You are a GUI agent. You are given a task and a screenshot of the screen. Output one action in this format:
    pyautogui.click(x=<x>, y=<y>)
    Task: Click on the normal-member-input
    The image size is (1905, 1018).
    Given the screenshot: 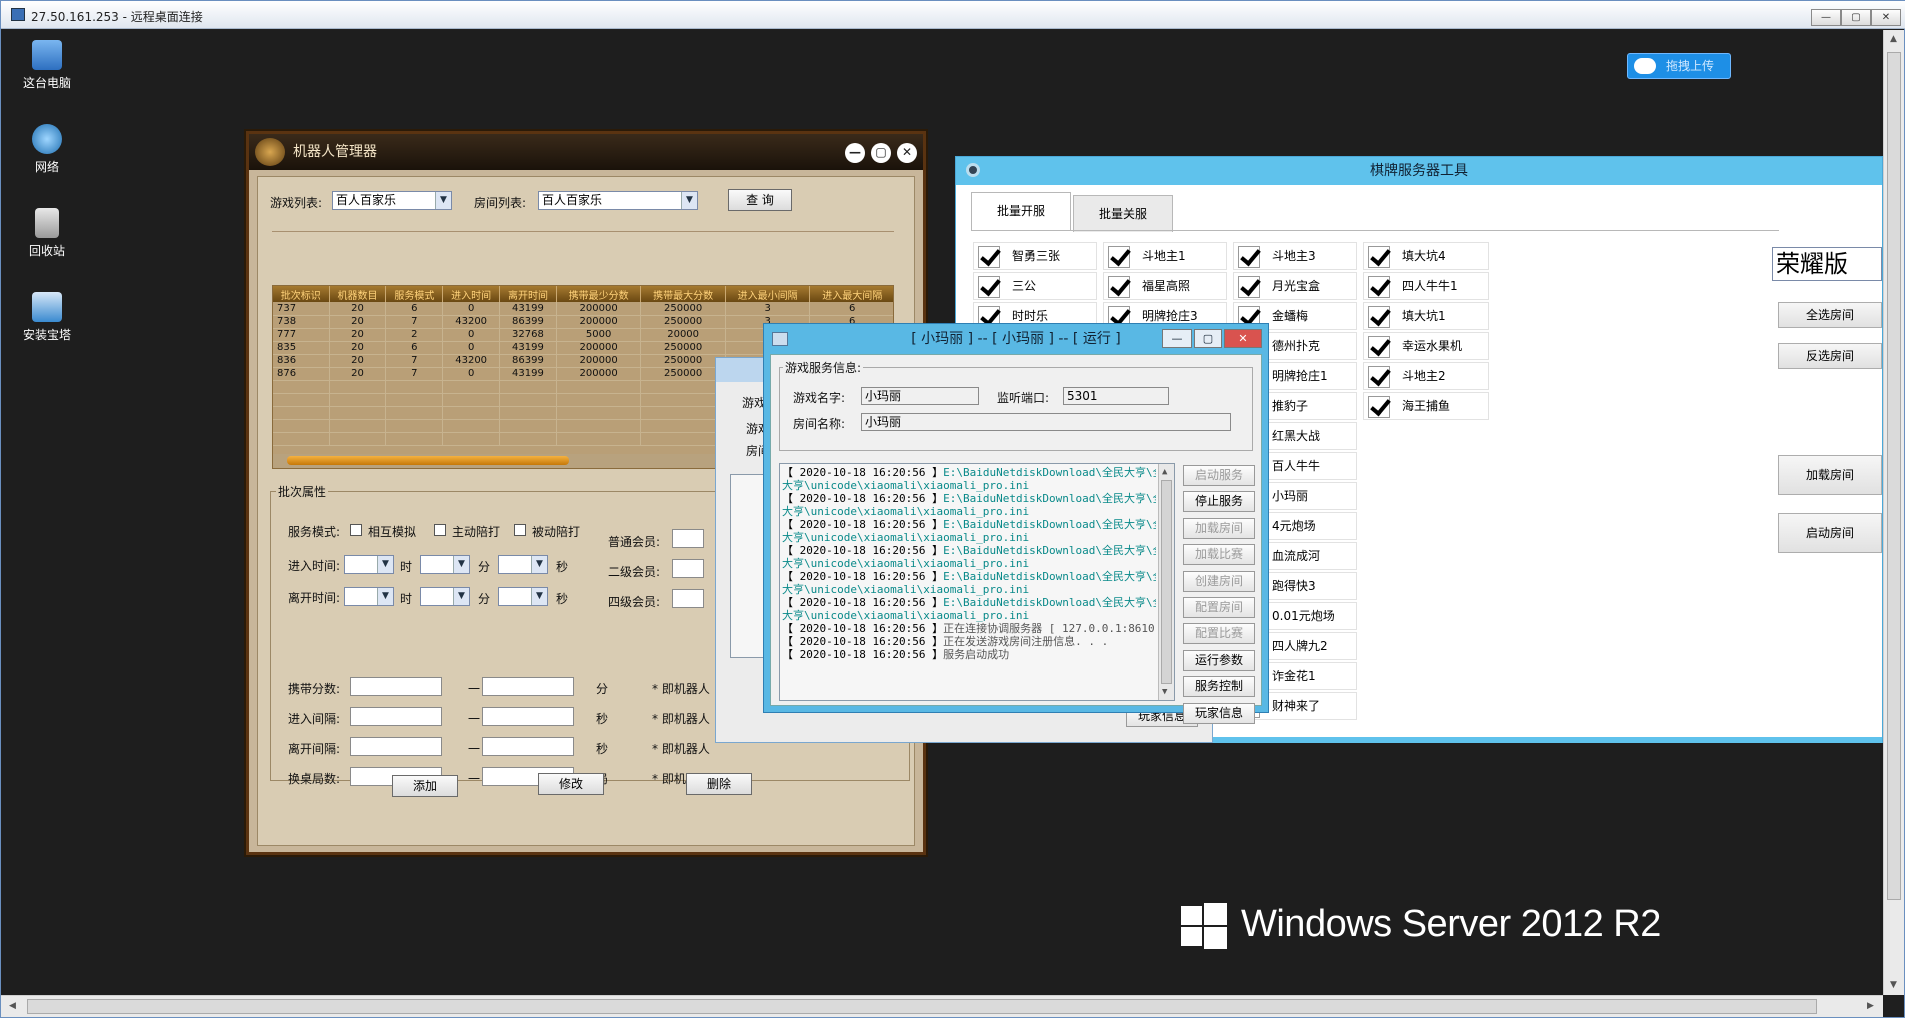 What is the action you would take?
    pyautogui.click(x=688, y=538)
    